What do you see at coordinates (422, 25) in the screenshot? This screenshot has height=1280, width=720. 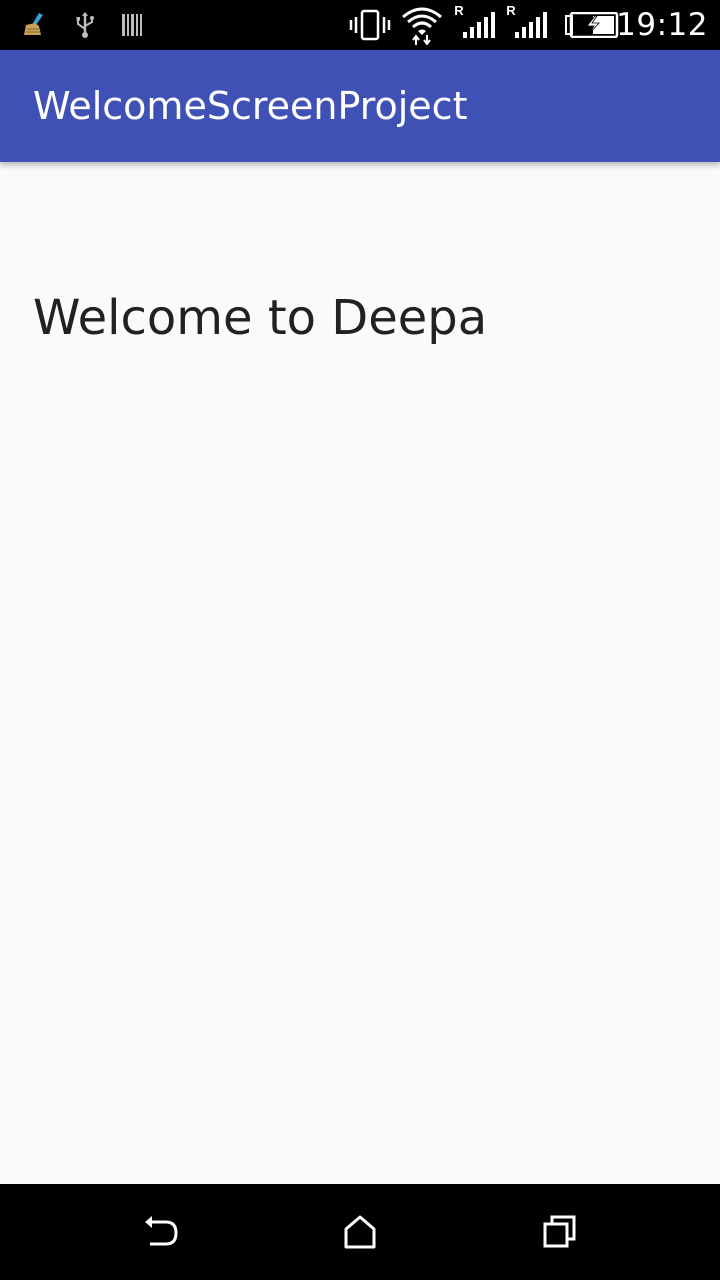 I see `wifi-icon` at bounding box center [422, 25].